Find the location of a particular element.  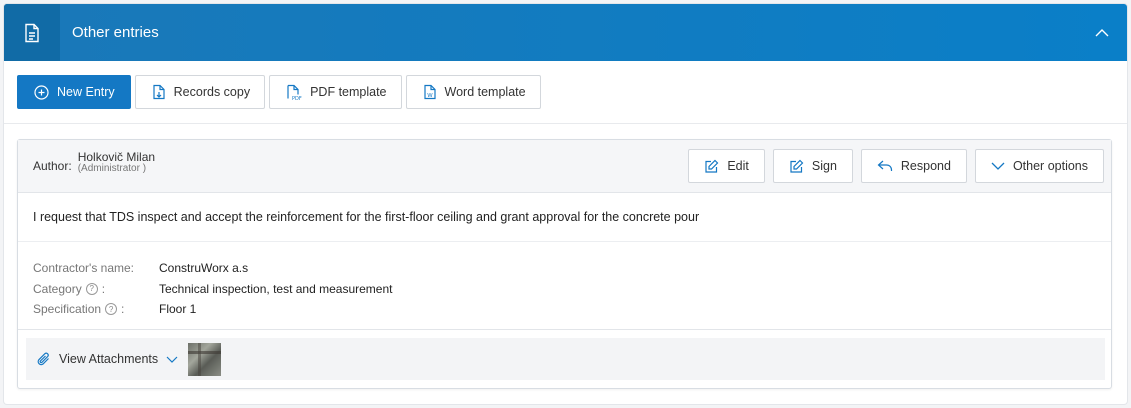

respond-label: Respond is located at coordinates (925, 166).